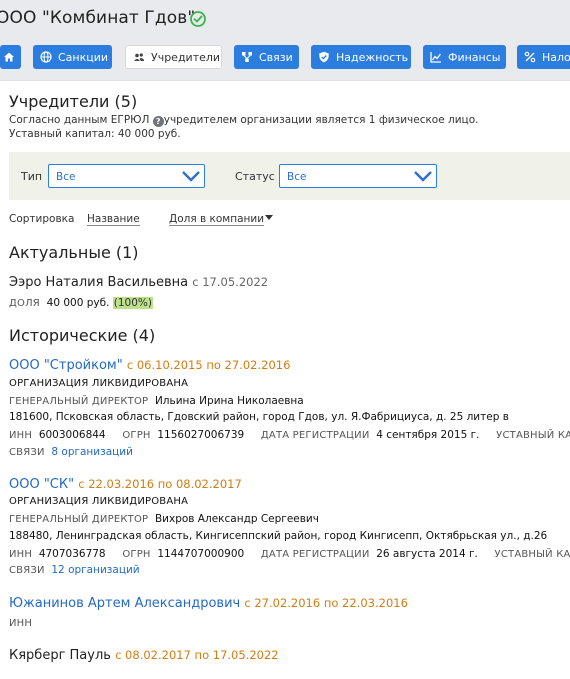 This screenshot has height=679, width=570. I want to click on globe-icon, so click(46, 57).